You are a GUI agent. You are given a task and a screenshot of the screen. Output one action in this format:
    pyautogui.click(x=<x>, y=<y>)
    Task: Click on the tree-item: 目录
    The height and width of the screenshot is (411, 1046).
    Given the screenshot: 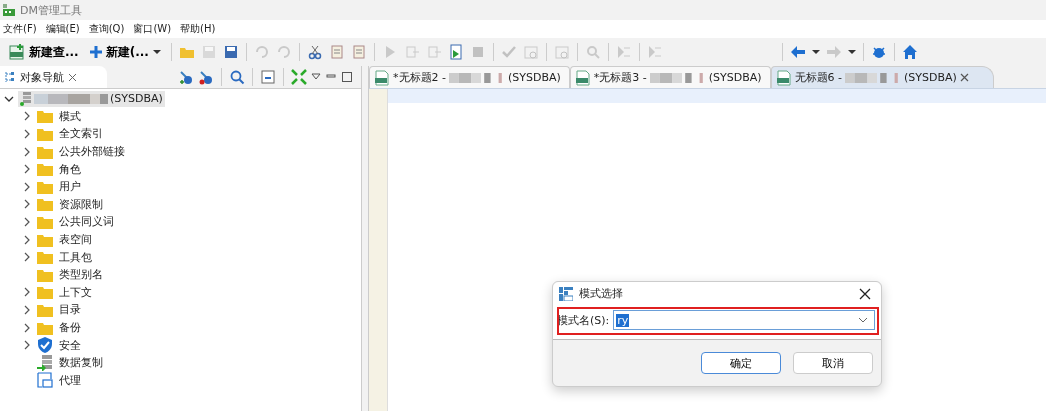 What is the action you would take?
    pyautogui.click(x=69, y=310)
    